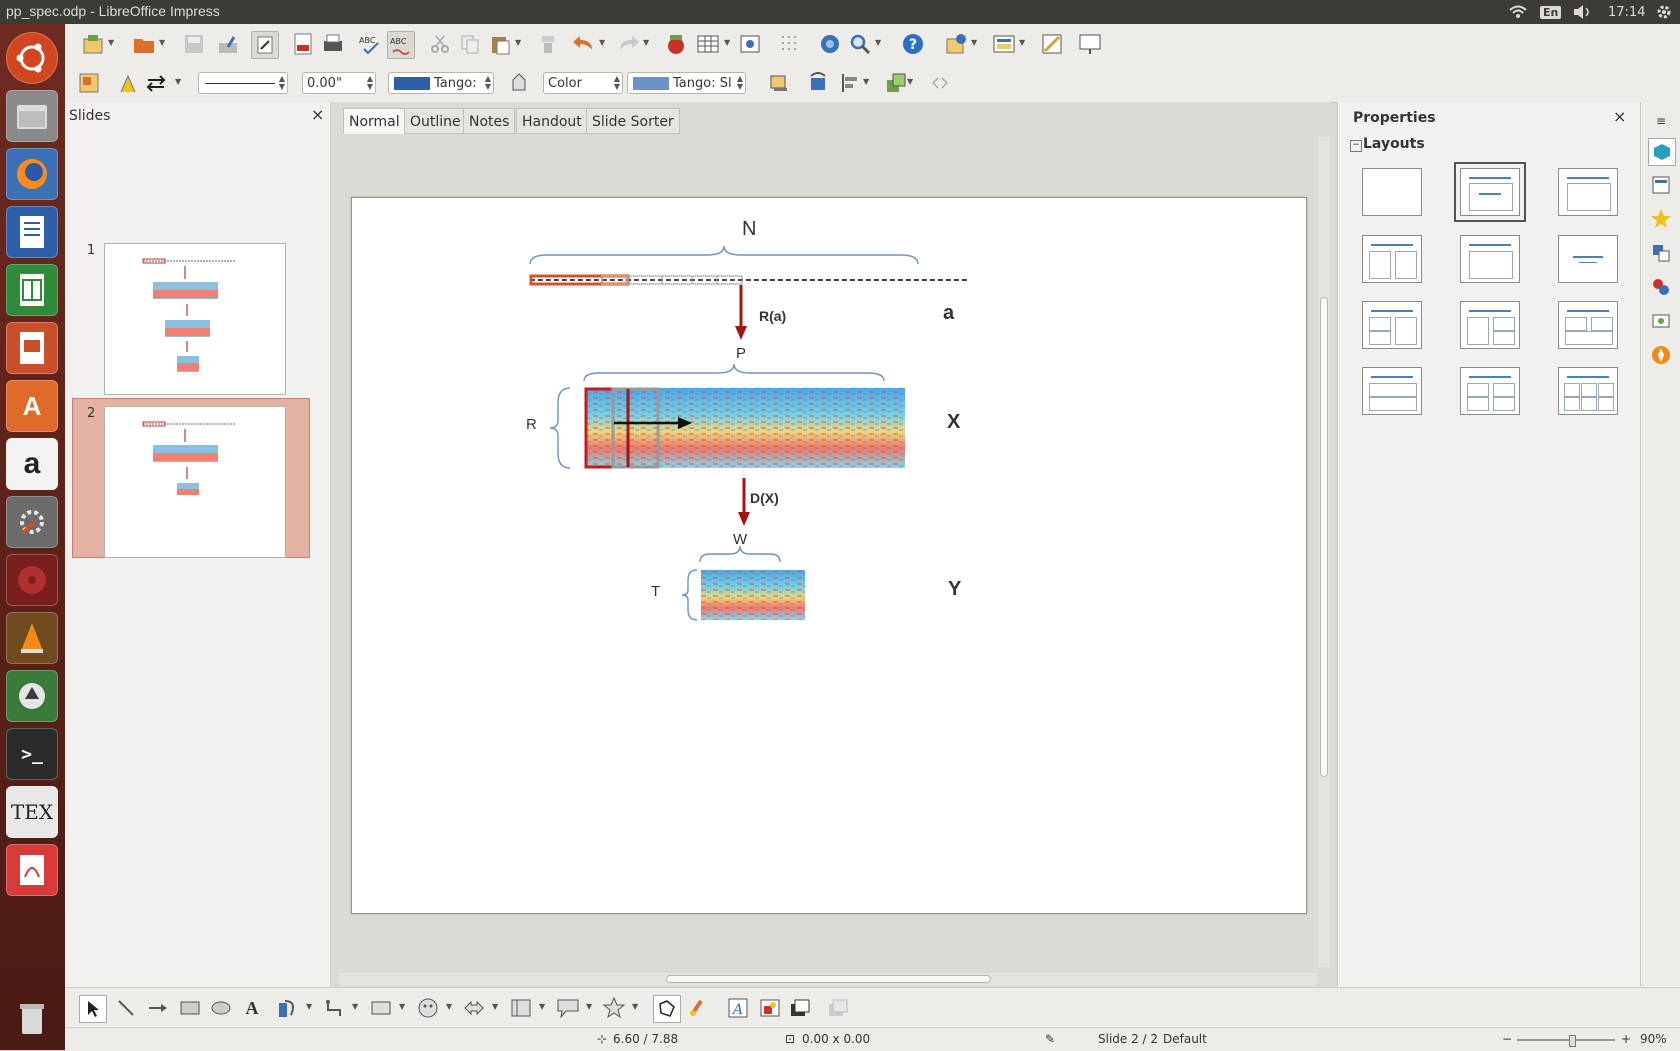 The width and height of the screenshot is (1680, 1051). I want to click on wifi-icon, so click(1518, 12).